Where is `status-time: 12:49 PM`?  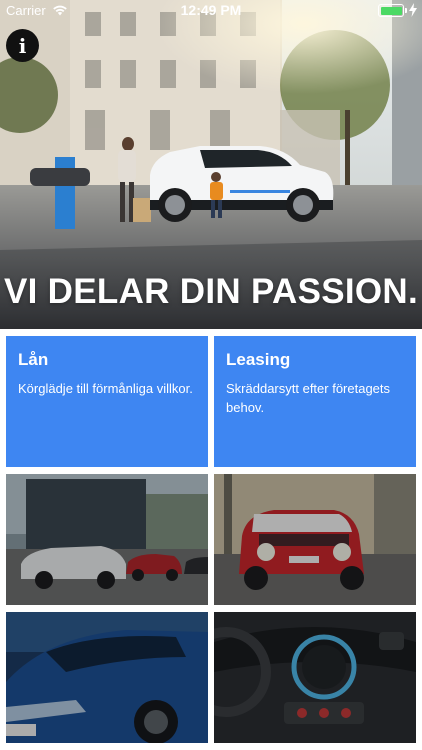
status-time: 12:49 PM is located at coordinates (211, 10).